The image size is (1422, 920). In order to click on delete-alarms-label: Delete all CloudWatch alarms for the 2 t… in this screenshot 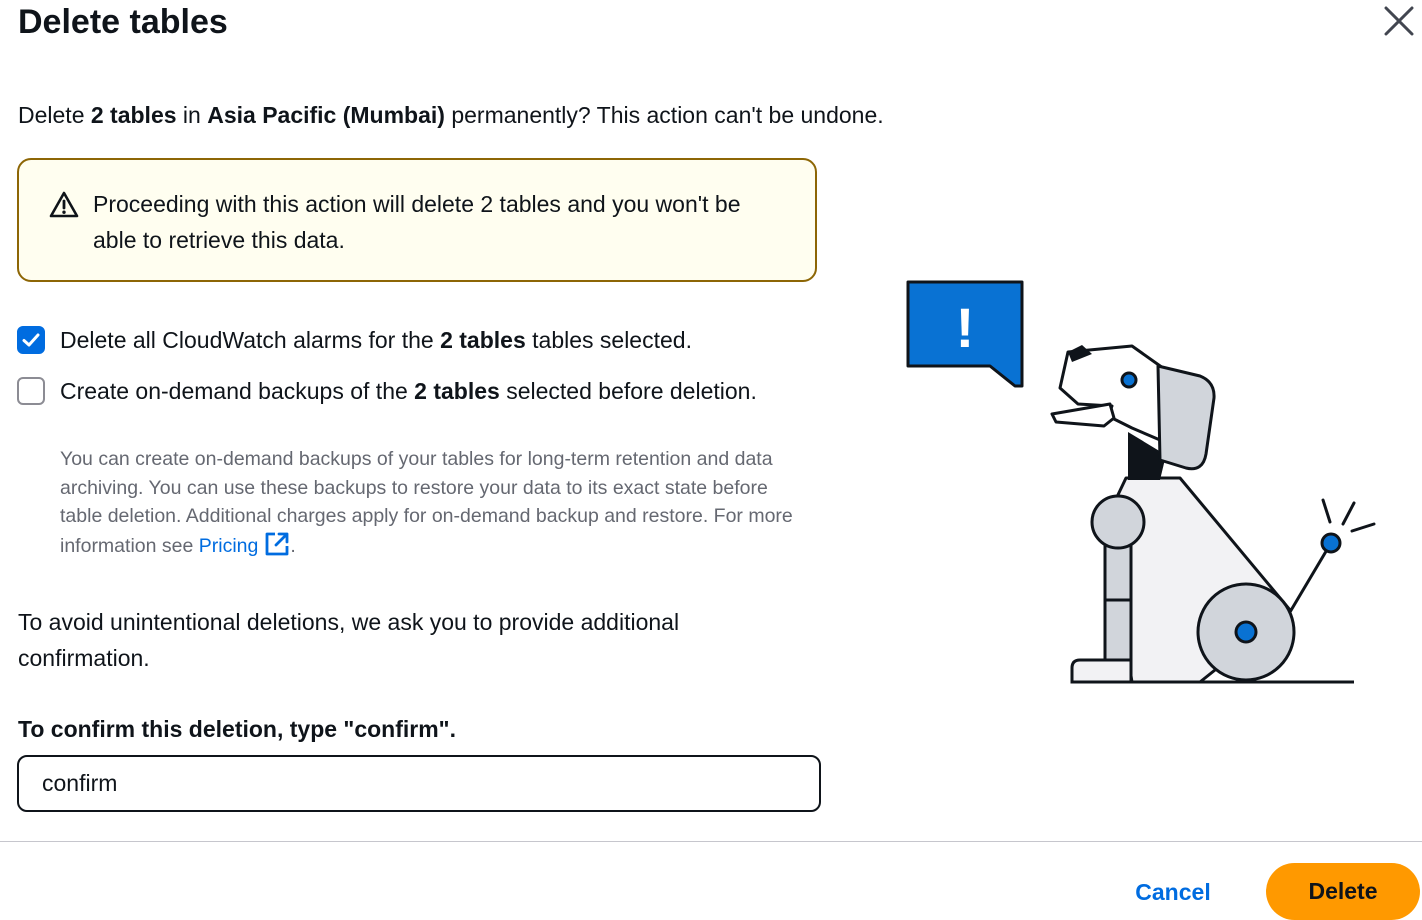, I will do `click(420, 340)`.